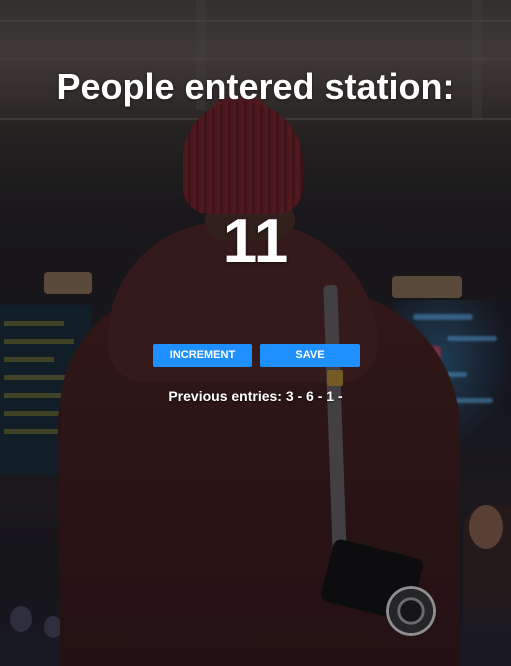 This screenshot has height=666, width=511. I want to click on increment-button: Increment, so click(202, 355).